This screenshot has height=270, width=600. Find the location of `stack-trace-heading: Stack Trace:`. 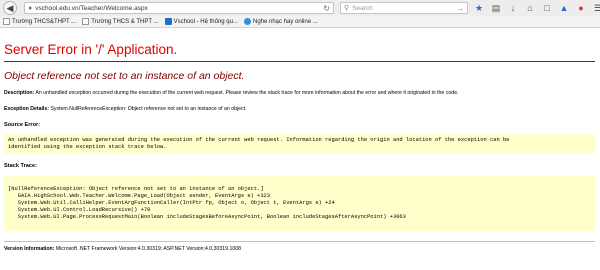

stack-trace-heading: Stack Trace: is located at coordinates (20, 166).